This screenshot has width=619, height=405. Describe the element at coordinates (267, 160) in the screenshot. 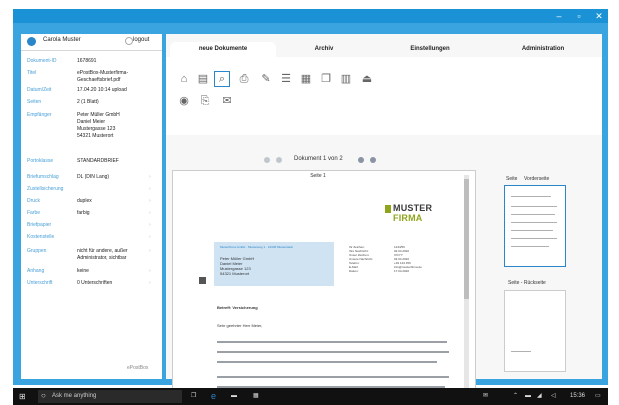

I see `first-document-button` at that location.